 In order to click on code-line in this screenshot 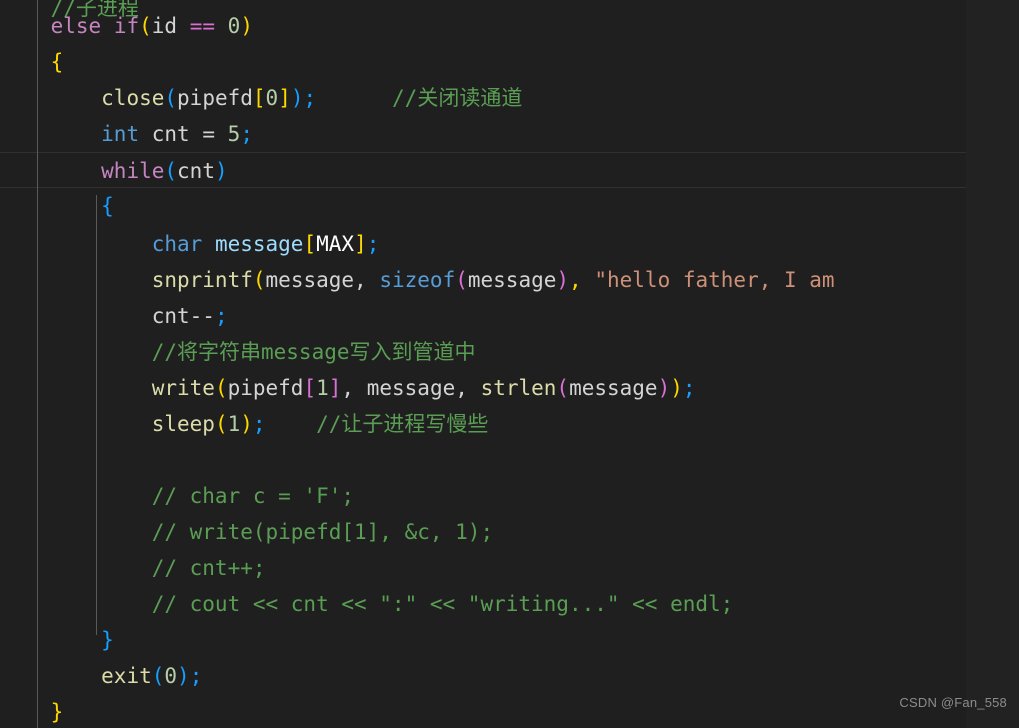, I will do `click(483, 460)`.